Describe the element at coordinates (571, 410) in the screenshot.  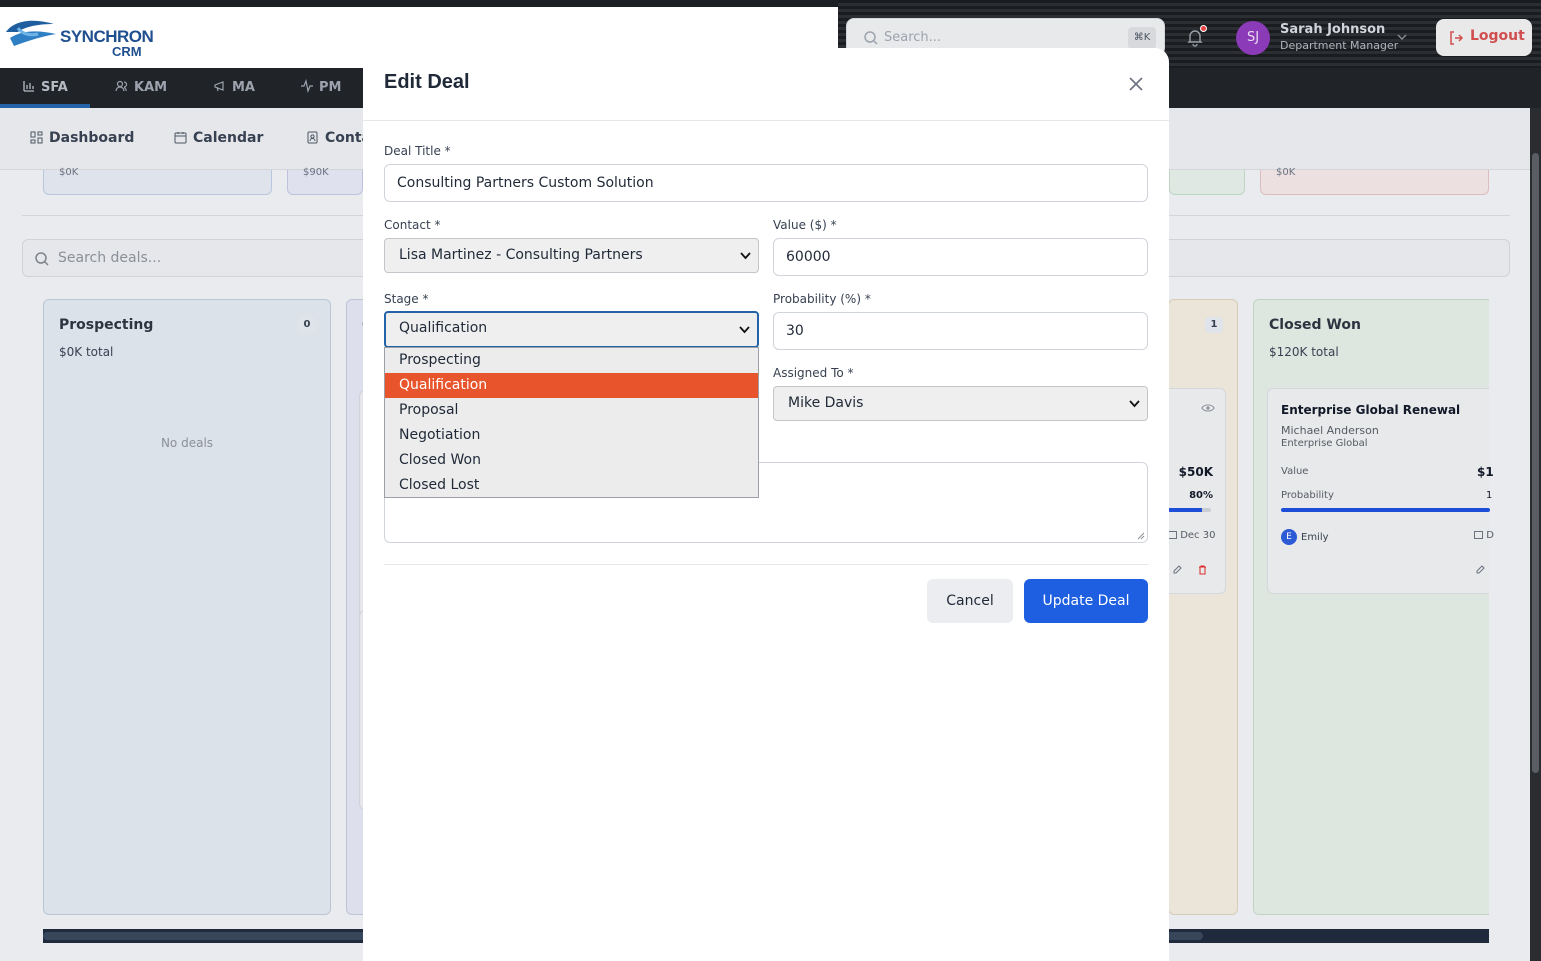
I see `stage-option-proposal: Proposal` at that location.